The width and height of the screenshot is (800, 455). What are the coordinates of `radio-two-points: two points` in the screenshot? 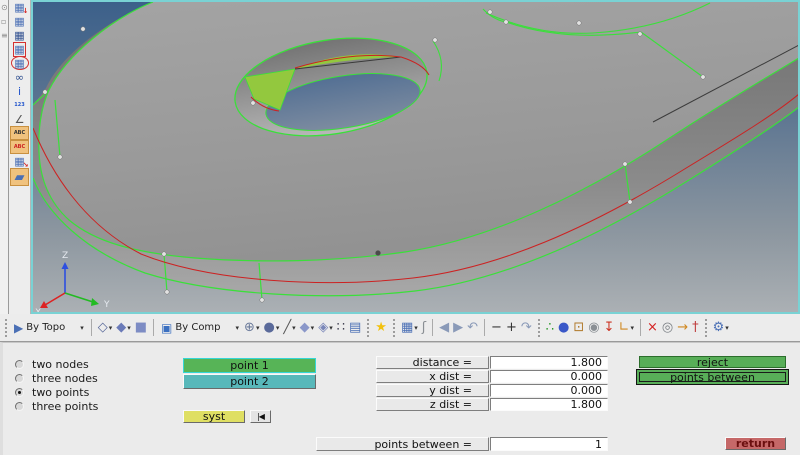 It's located at (52, 392).